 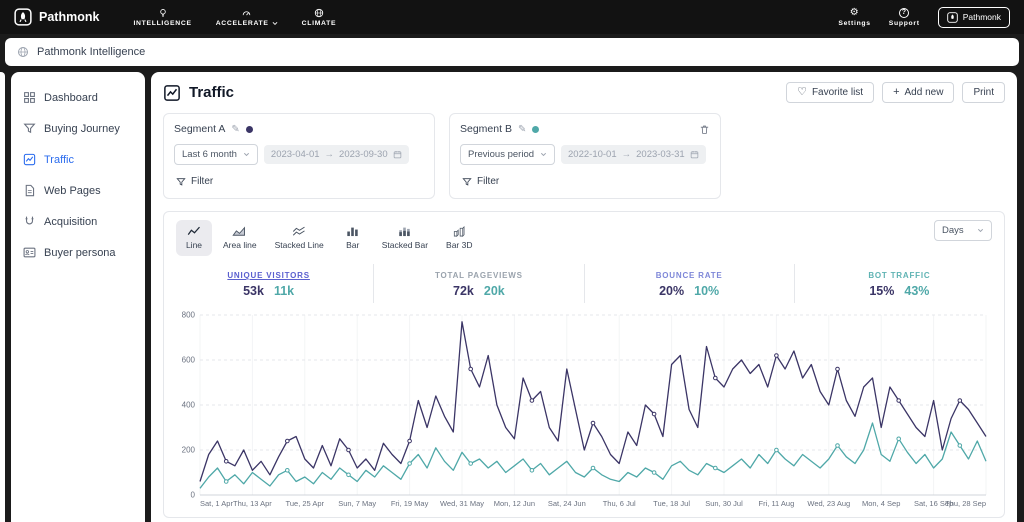 I want to click on app-title-bar: Pathmonk Intelligence, so click(x=512, y=52).